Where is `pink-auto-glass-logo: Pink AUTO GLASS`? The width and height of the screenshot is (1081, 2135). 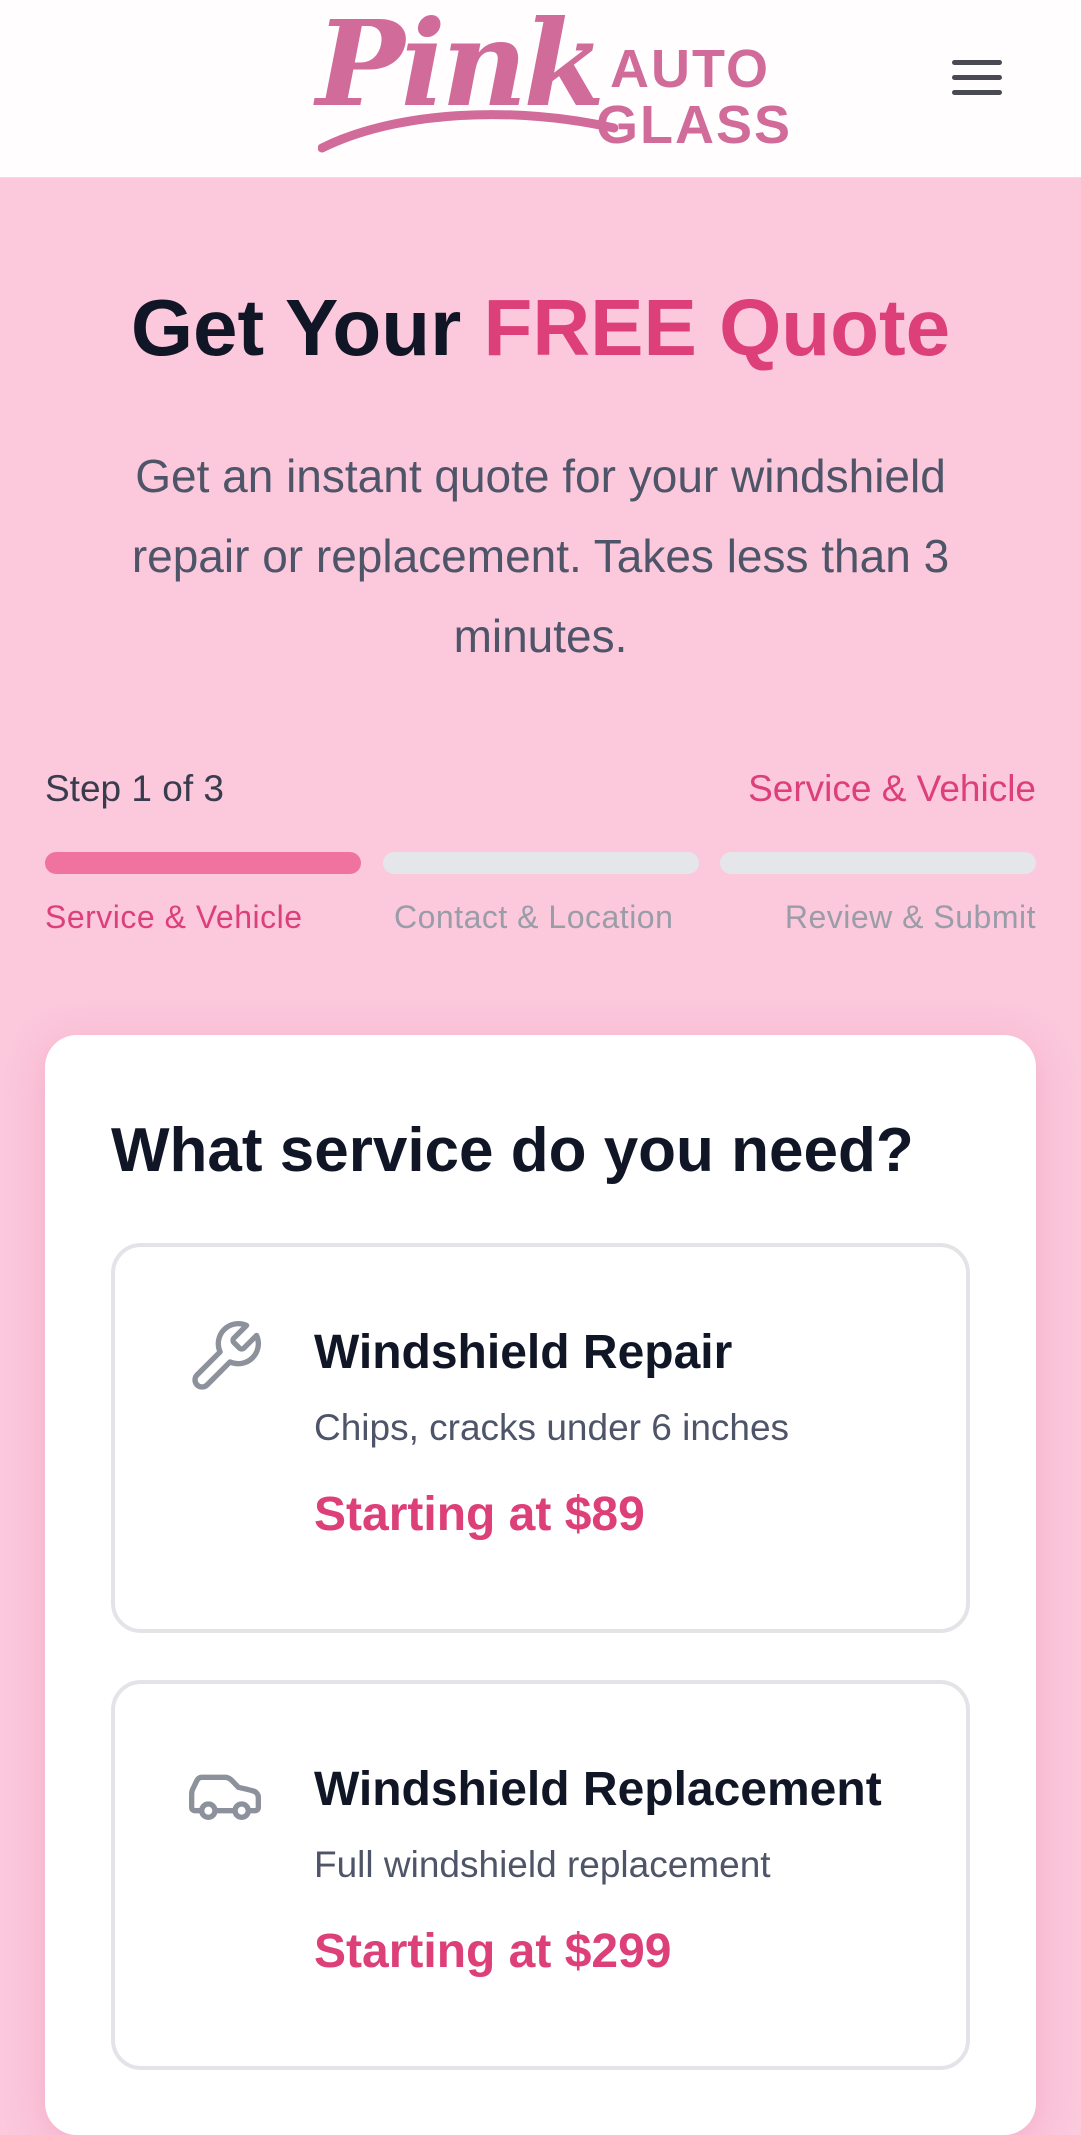
pink-auto-glass-logo: Pink AUTO GLASS is located at coordinates (553, 80).